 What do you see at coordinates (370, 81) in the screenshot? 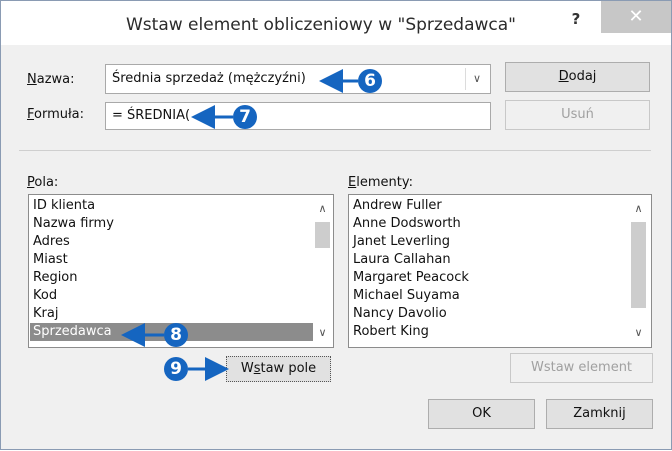
I see `callout-6: 6` at bounding box center [370, 81].